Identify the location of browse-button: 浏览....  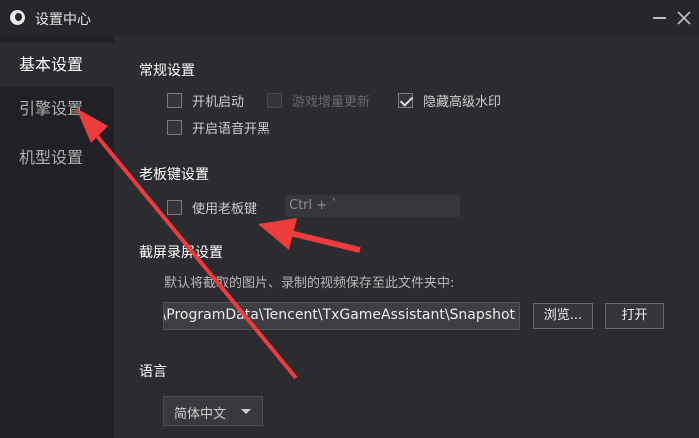
(563, 316).